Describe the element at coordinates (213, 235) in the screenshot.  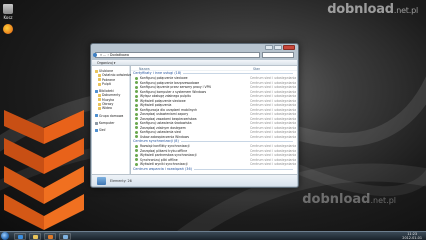
I see `taskbar: 11:23 2012-01-01` at that location.